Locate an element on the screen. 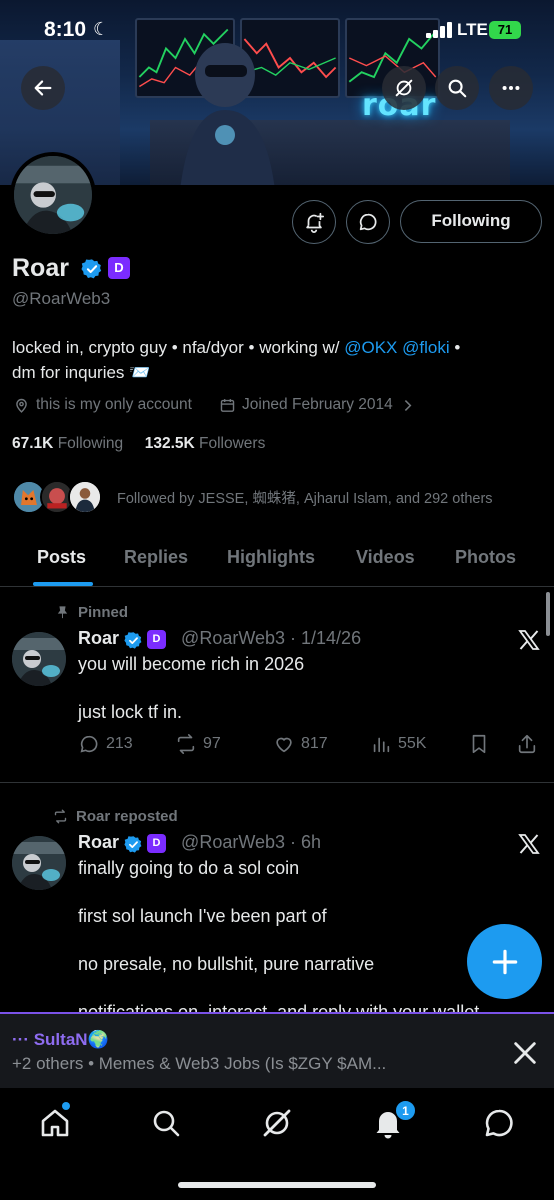 This screenshot has width=554, height=1200. tab-posts: Posts is located at coordinates (61, 557).